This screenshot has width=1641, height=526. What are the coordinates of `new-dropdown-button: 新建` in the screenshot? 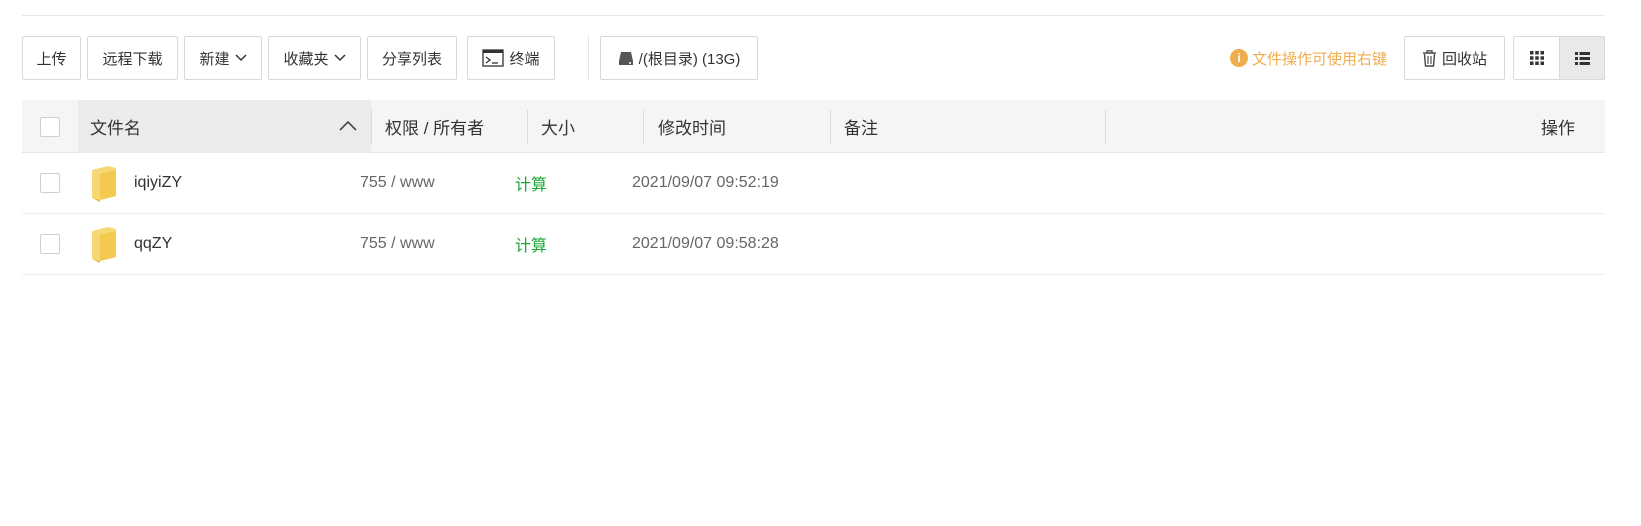 It's located at (223, 58).